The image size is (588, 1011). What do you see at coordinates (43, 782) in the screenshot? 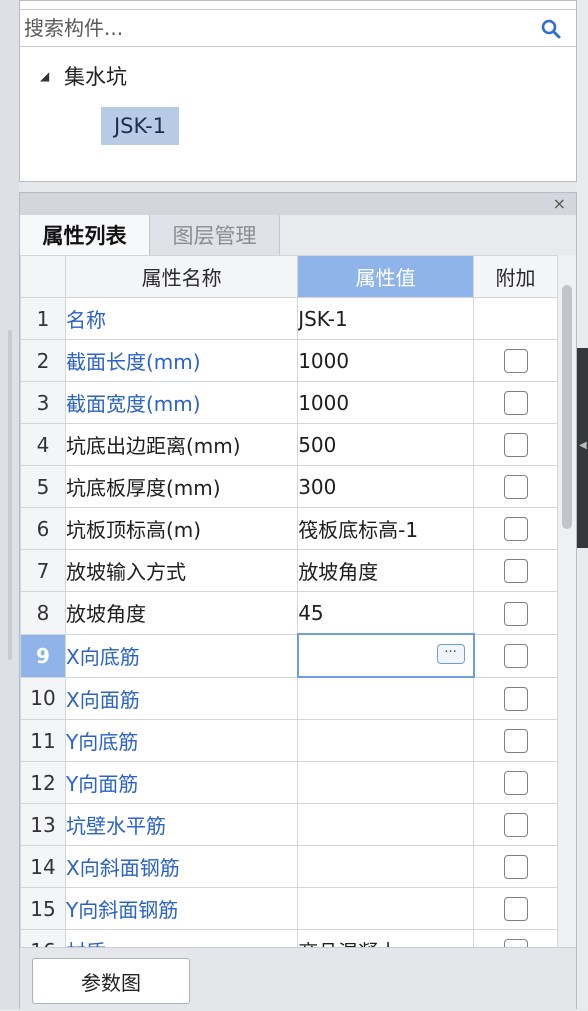
I see `row-number: 12` at bounding box center [43, 782].